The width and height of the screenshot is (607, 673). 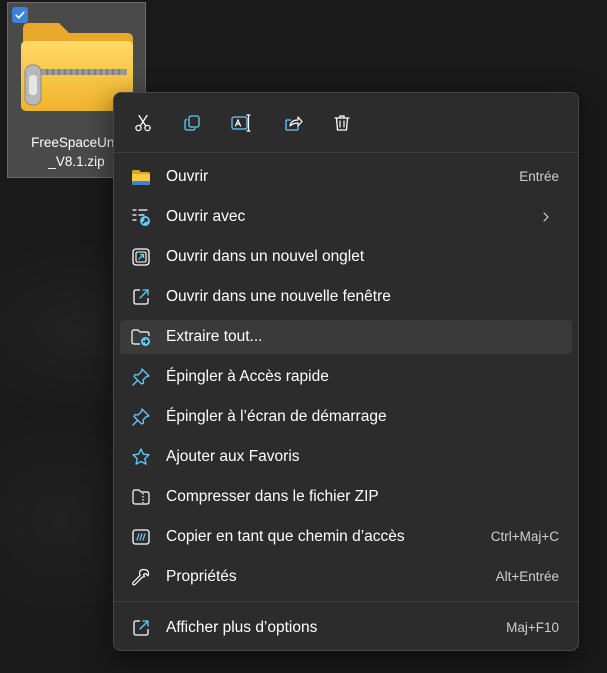 I want to click on menu-item-shortcut: Alt+Entrée, so click(x=527, y=576).